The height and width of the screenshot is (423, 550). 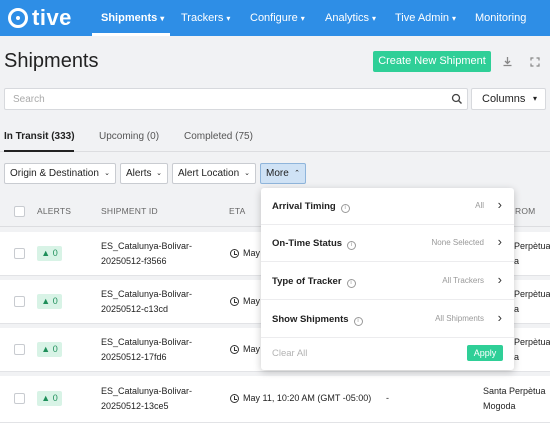 What do you see at coordinates (225, 99) in the screenshot?
I see `search-input` at bounding box center [225, 99].